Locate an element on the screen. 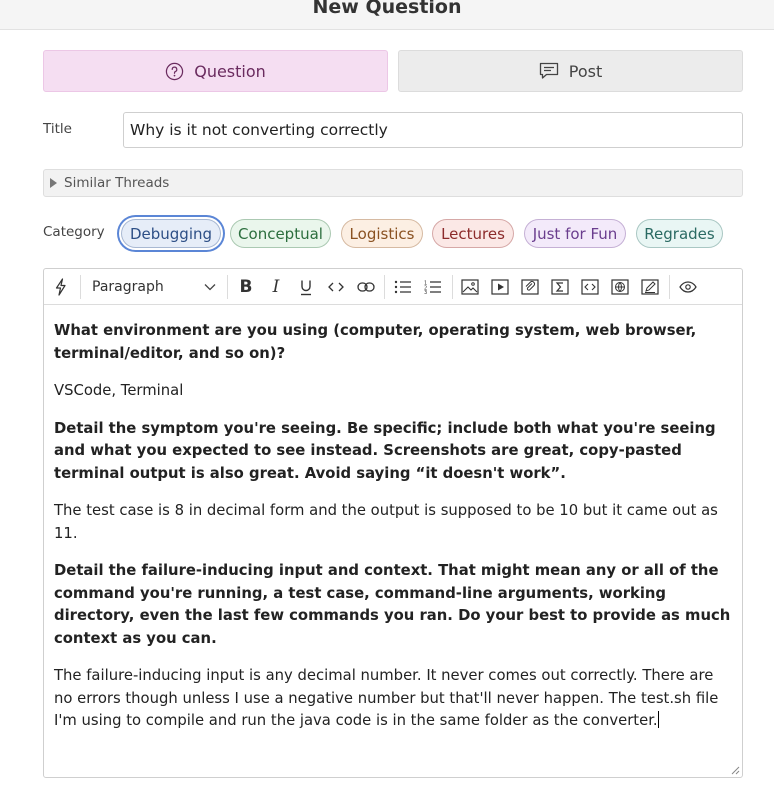 Image resolution: width=774 pixels, height=792 pixels. attachment-icon is located at coordinates (530, 287).